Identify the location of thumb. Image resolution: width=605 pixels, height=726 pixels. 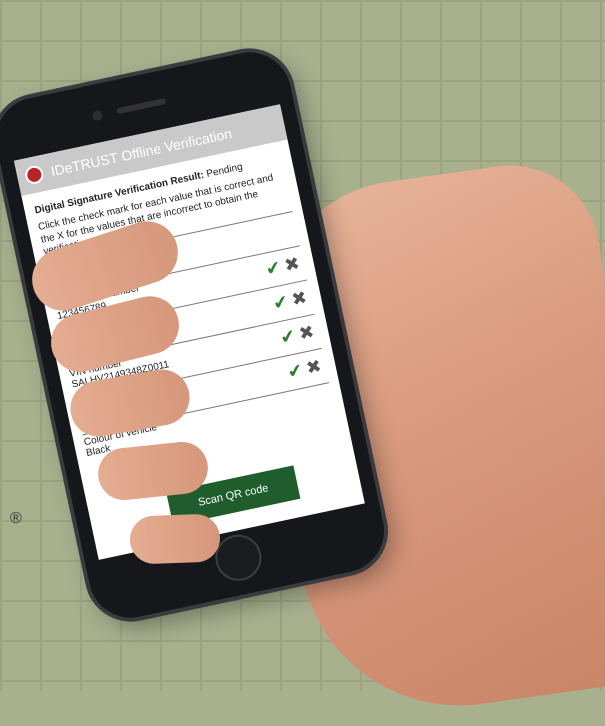
(175, 539).